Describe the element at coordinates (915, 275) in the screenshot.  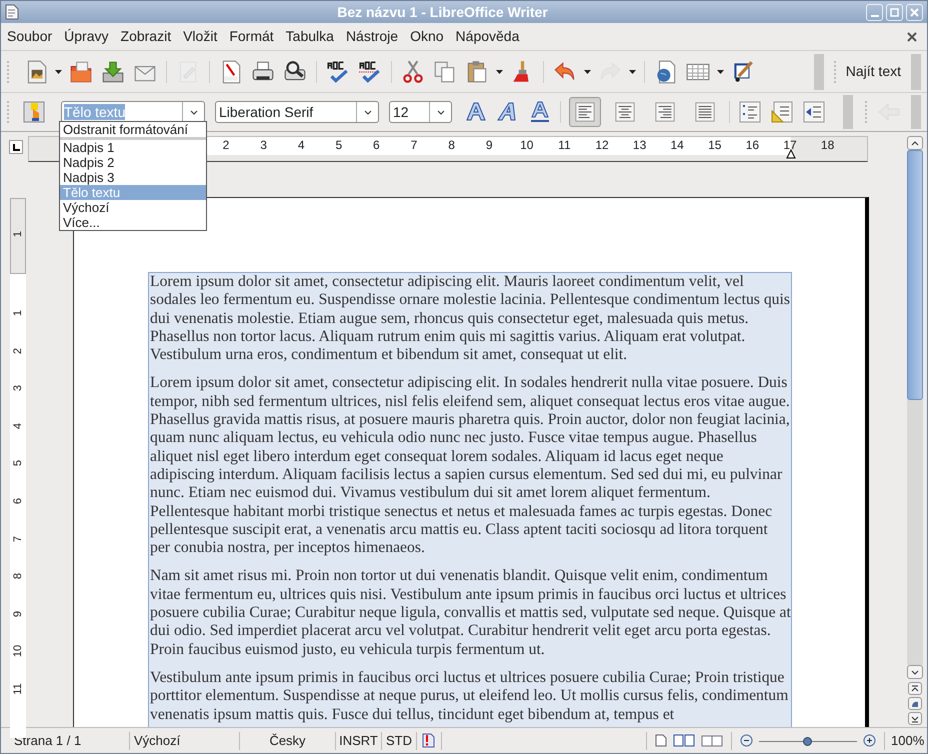
I see `scrollbar-thumb` at that location.